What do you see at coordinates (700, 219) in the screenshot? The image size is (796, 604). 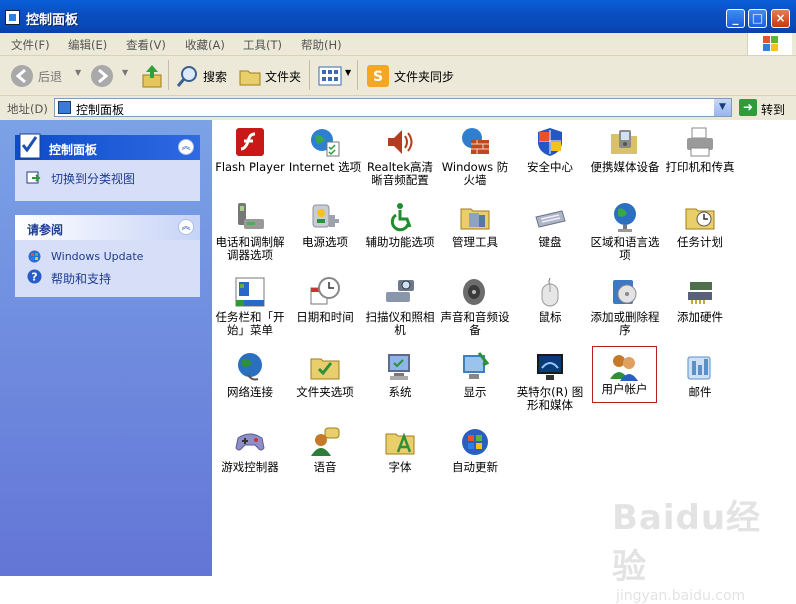 I see `task-folder-icon` at bounding box center [700, 219].